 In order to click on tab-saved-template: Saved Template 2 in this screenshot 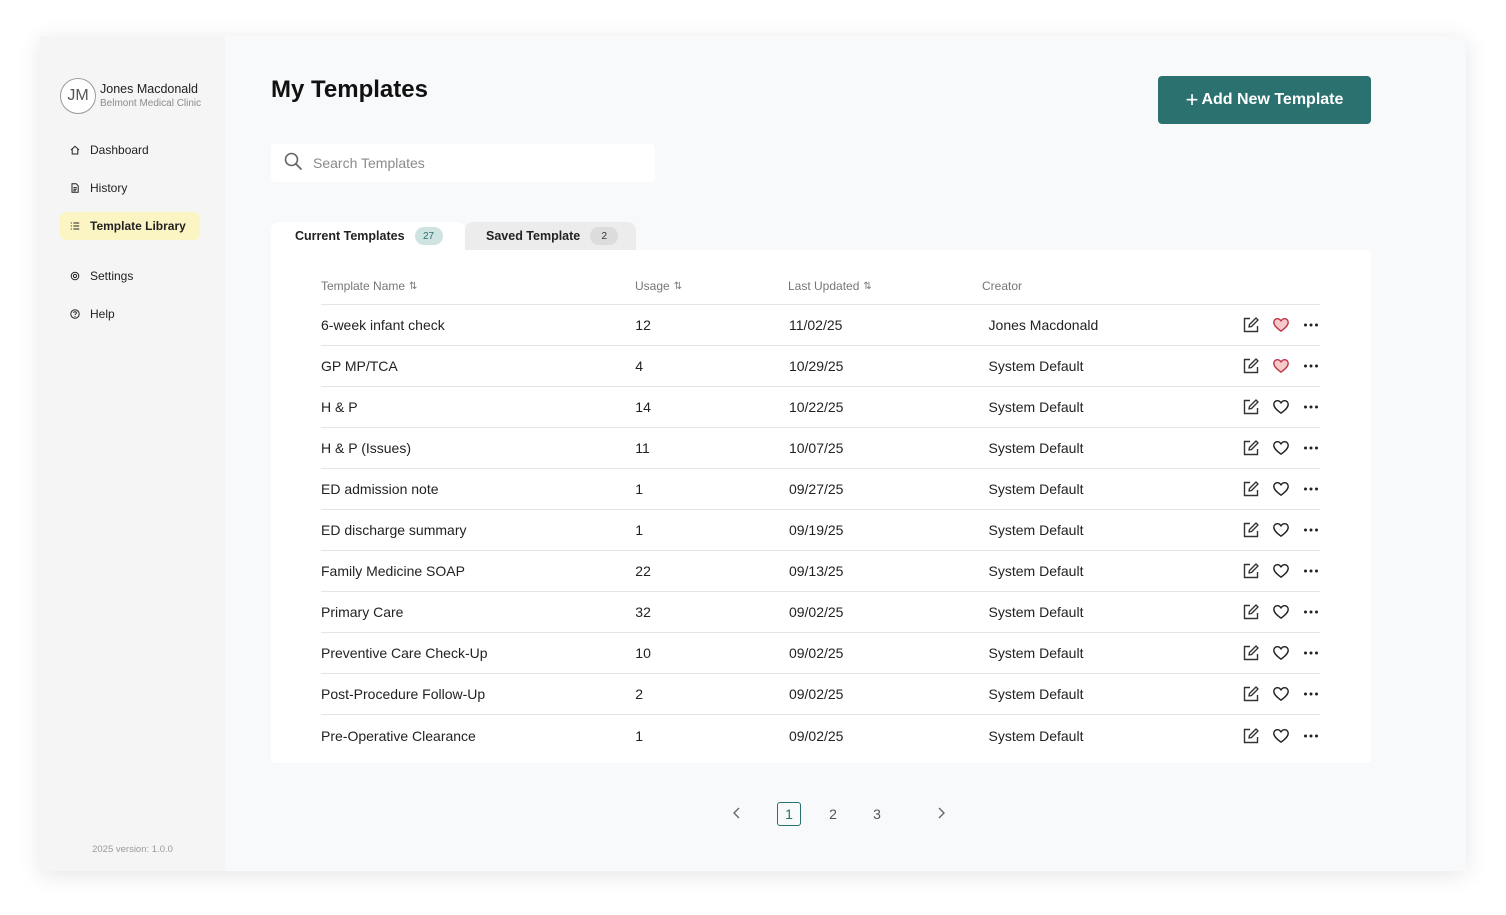, I will do `click(550, 236)`.